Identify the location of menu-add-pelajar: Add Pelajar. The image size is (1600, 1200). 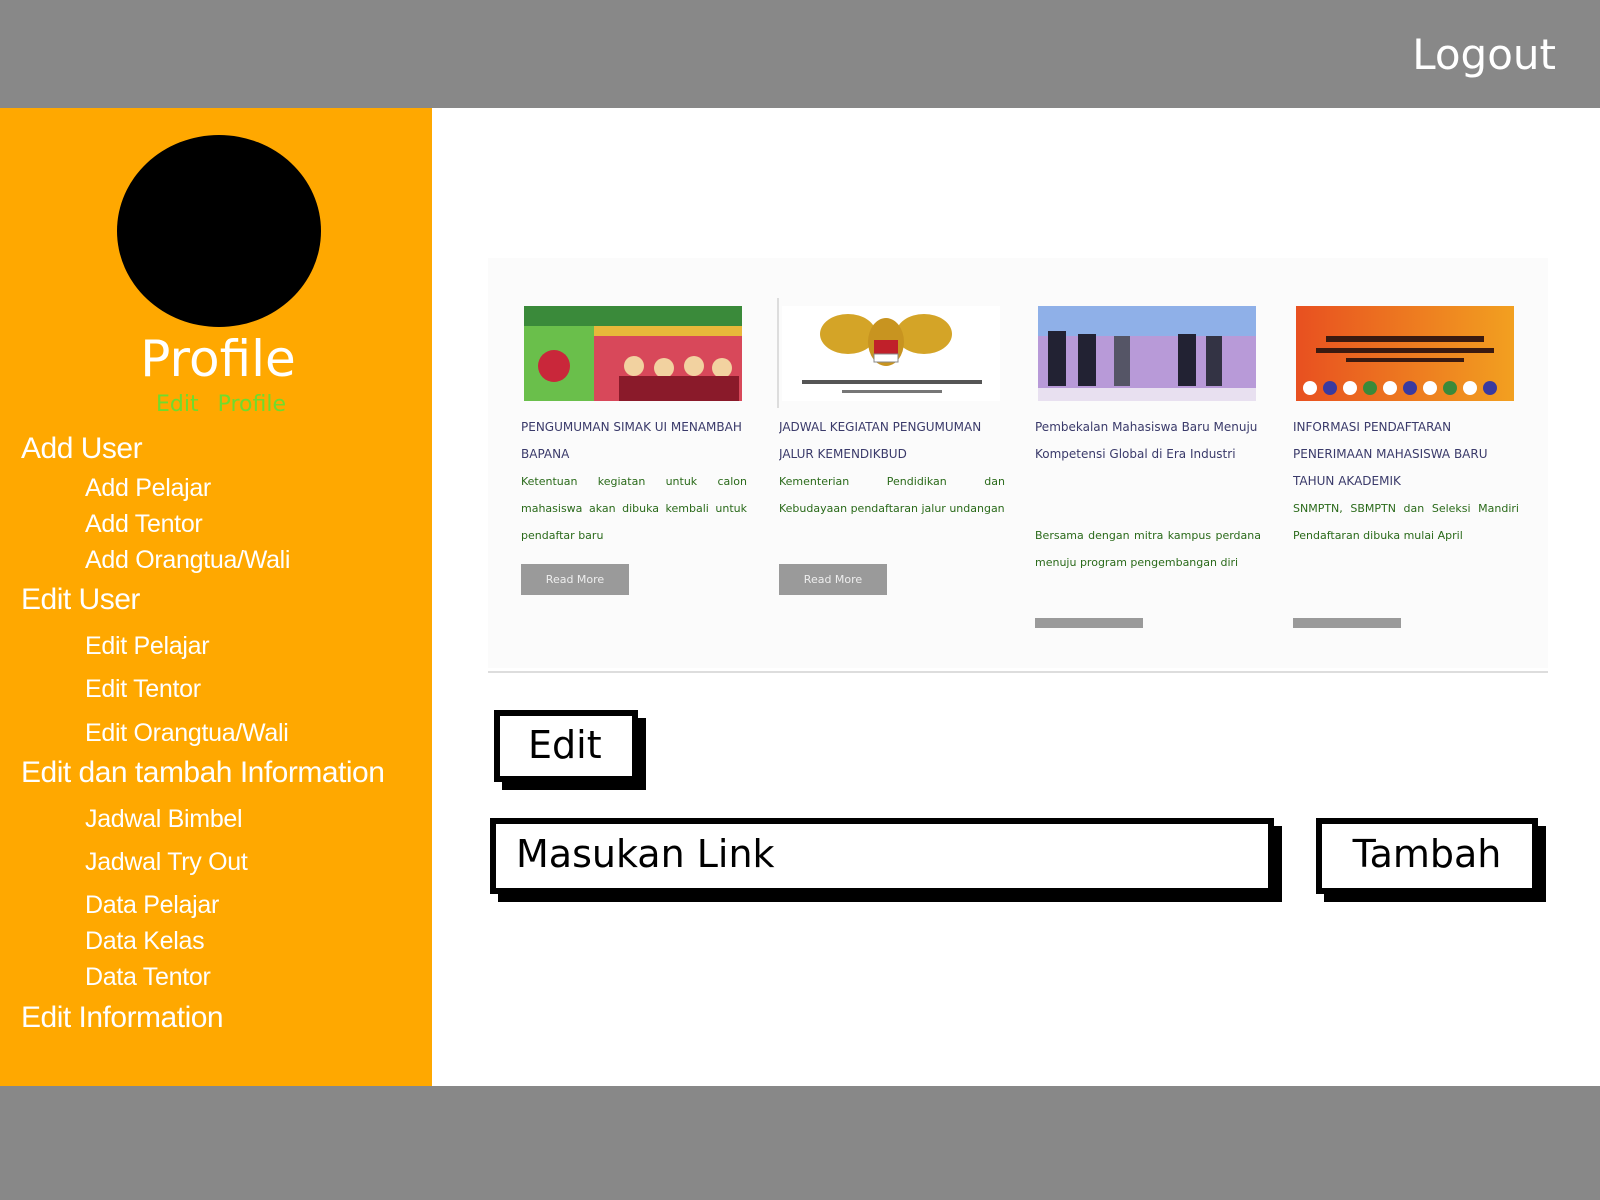
(148, 488).